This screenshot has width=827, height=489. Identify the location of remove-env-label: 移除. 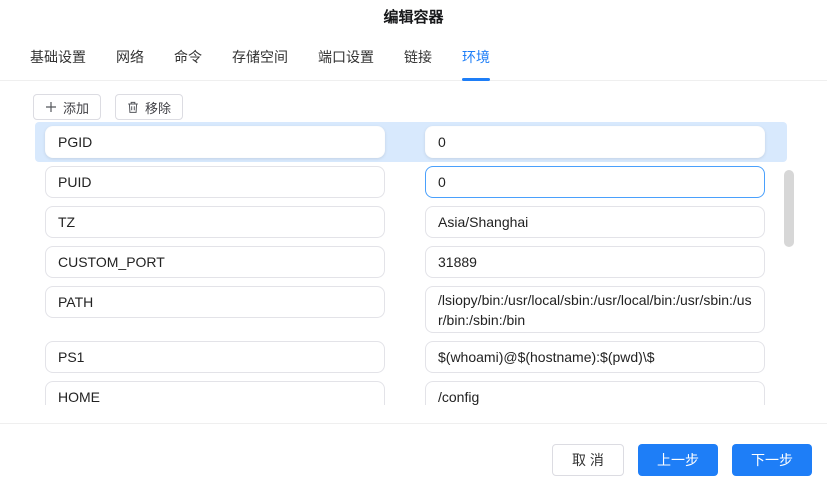
(158, 108).